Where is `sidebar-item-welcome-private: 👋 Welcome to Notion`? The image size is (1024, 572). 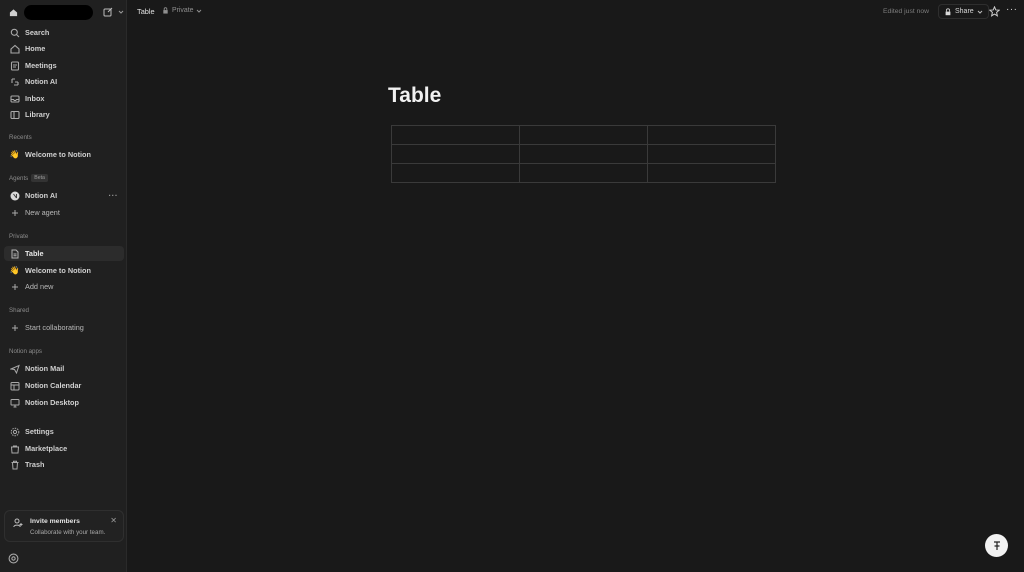 sidebar-item-welcome-private: 👋 Welcome to Notion is located at coordinates (64, 270).